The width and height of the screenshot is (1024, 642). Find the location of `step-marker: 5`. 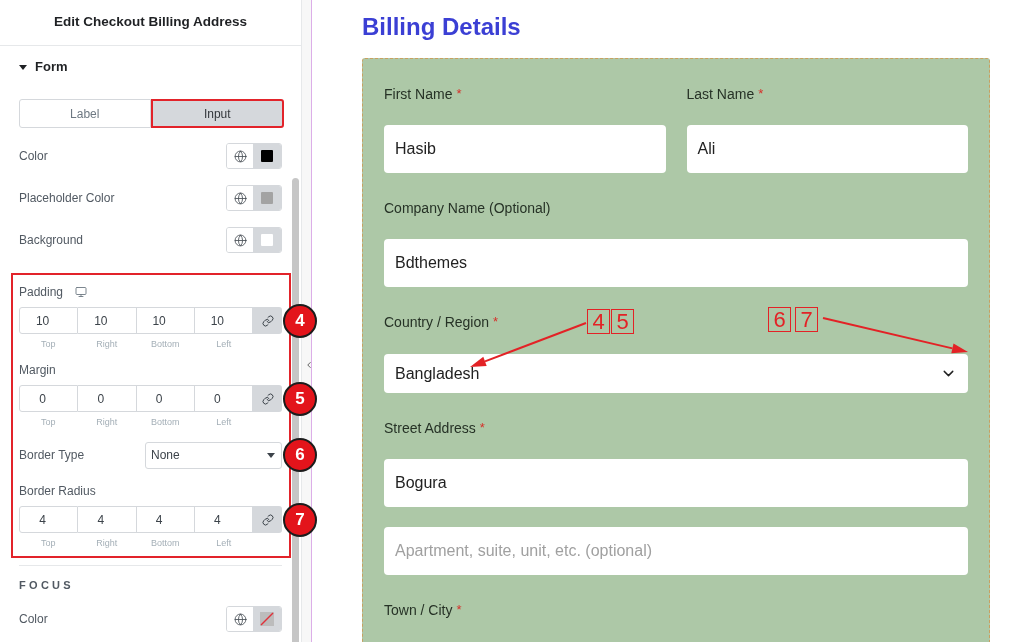

step-marker: 5 is located at coordinates (300, 398).